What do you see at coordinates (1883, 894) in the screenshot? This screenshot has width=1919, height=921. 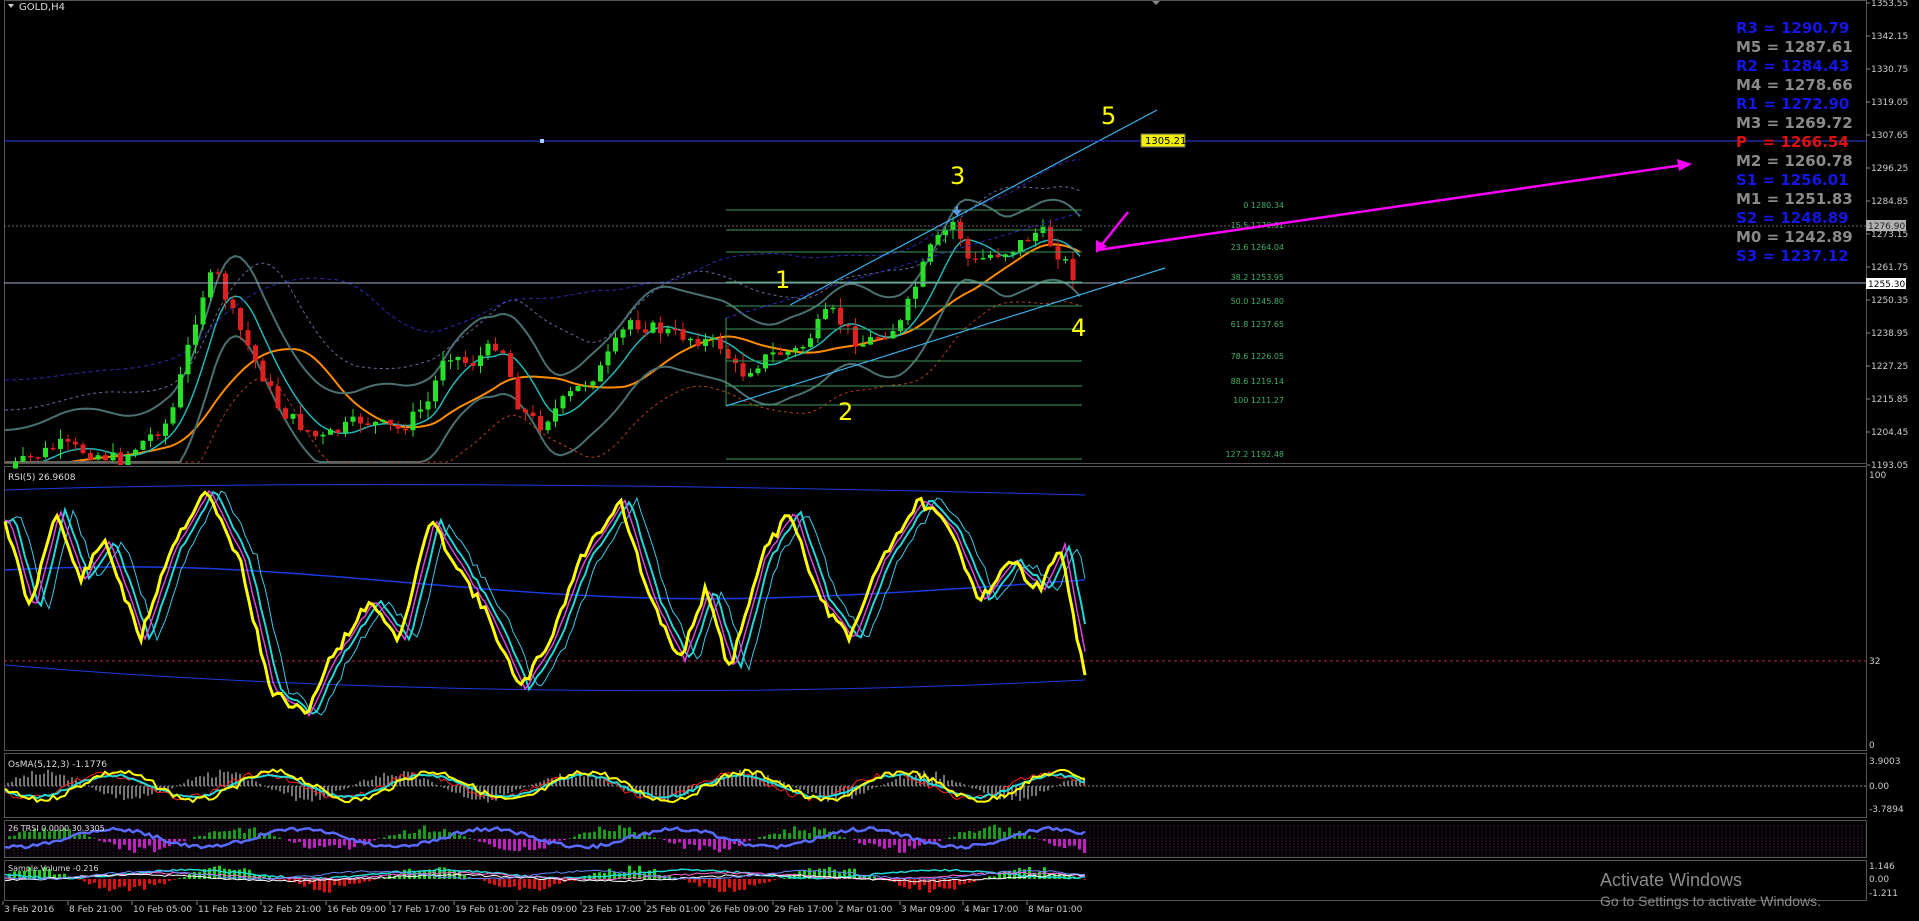 I see `fifth-tick-bottom: -1.211` at bounding box center [1883, 894].